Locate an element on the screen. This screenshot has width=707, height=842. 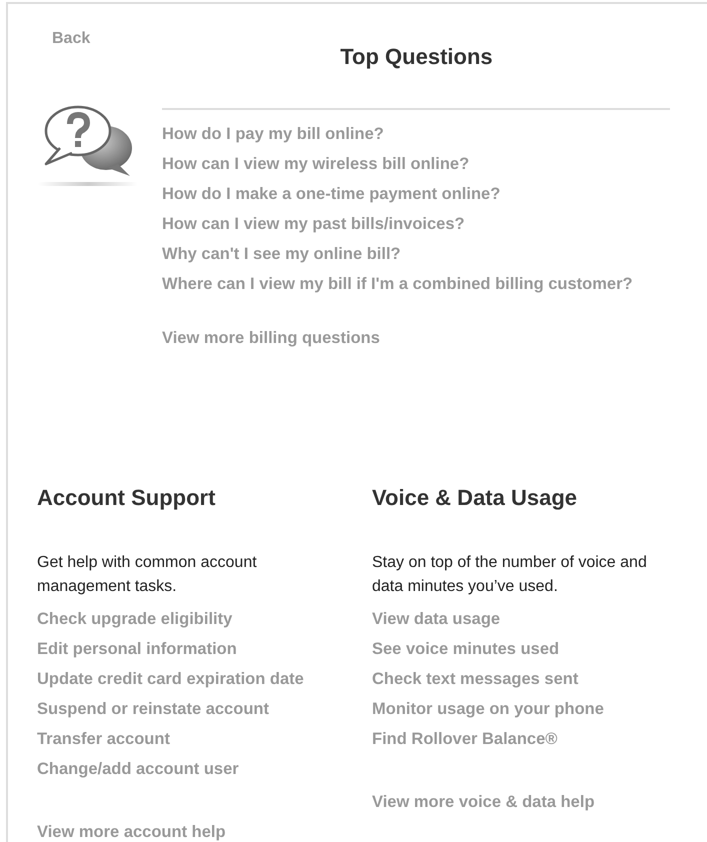
section-description: Stay on top of the number of voice and data minutes you’ve used. is located at coordinates (510, 575).